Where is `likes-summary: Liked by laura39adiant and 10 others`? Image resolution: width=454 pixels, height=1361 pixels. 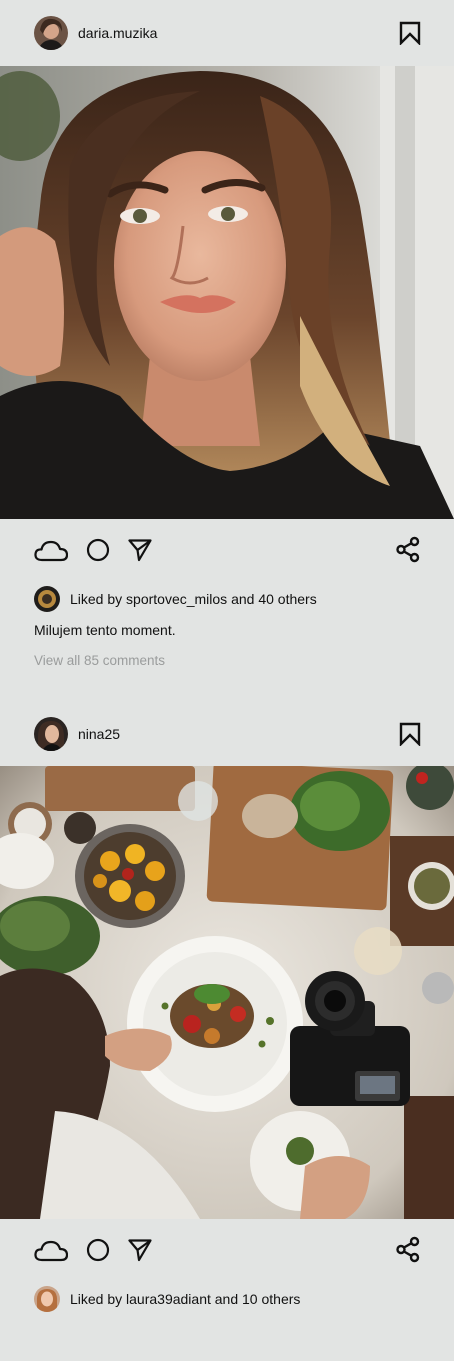
likes-summary: Liked by laura39adiant and 10 others is located at coordinates (185, 1299).